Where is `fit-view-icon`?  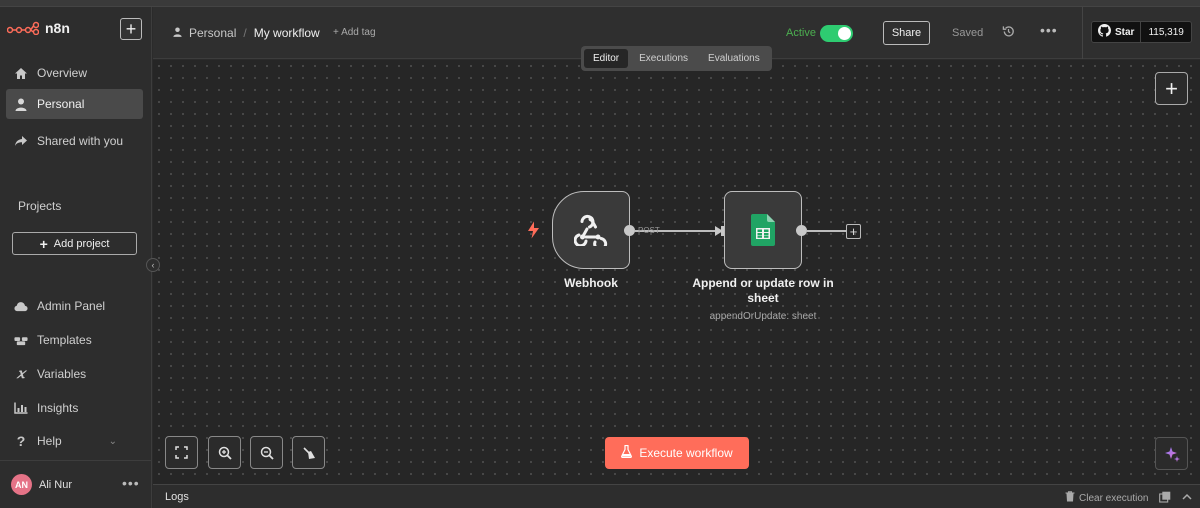
fit-view-icon is located at coordinates (181, 452).